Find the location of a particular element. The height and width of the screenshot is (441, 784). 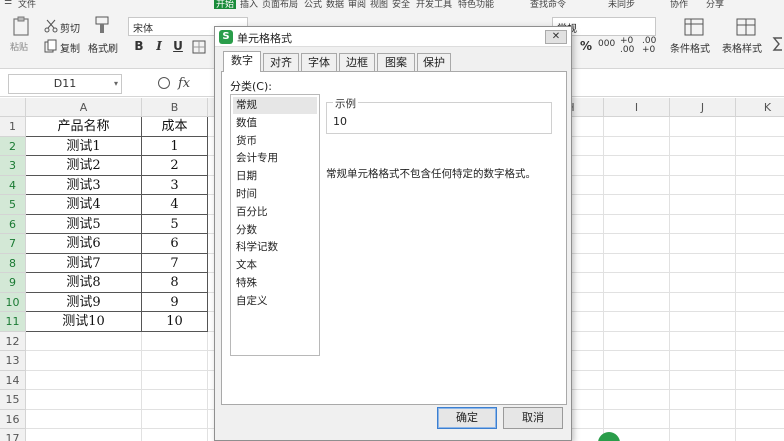

category-item: 分数 is located at coordinates (275, 230).